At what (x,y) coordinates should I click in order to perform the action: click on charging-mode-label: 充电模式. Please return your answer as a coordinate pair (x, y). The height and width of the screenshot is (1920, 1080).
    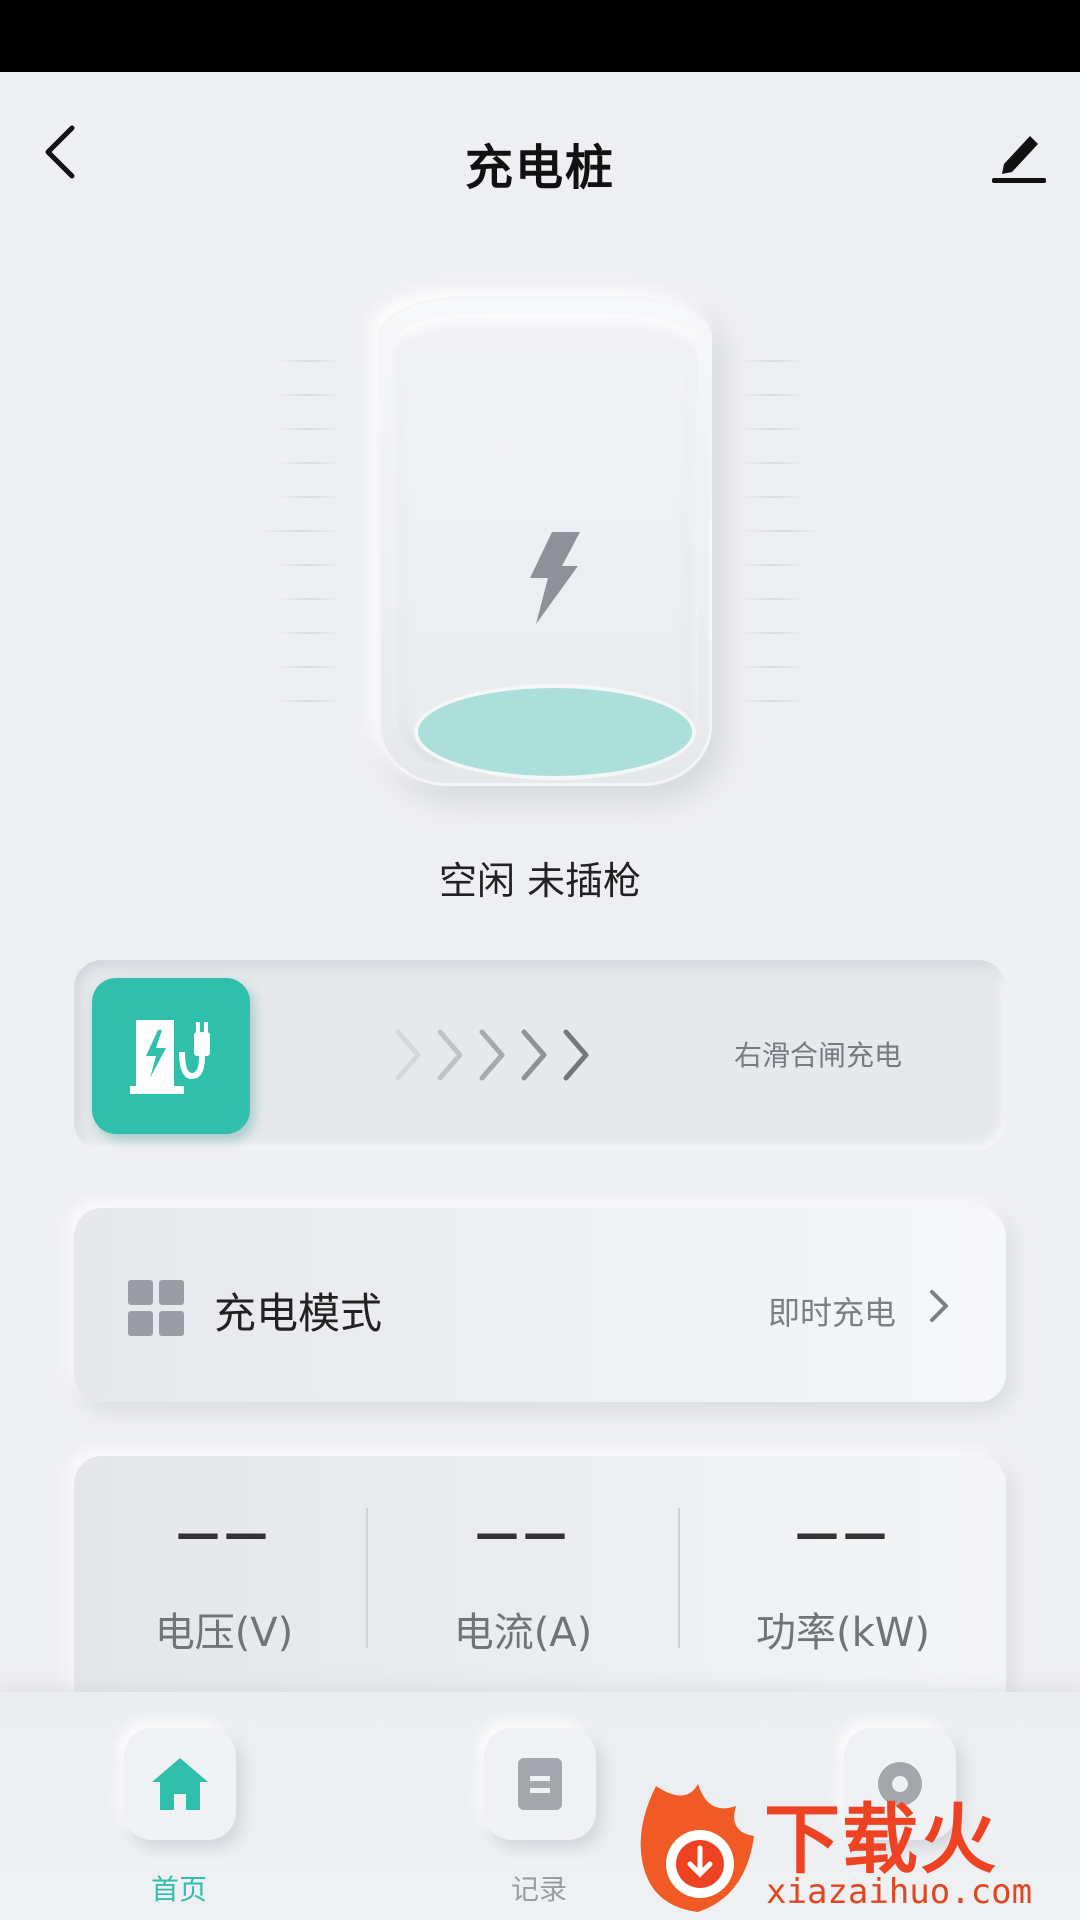
    Looking at the image, I should click on (298, 1313).